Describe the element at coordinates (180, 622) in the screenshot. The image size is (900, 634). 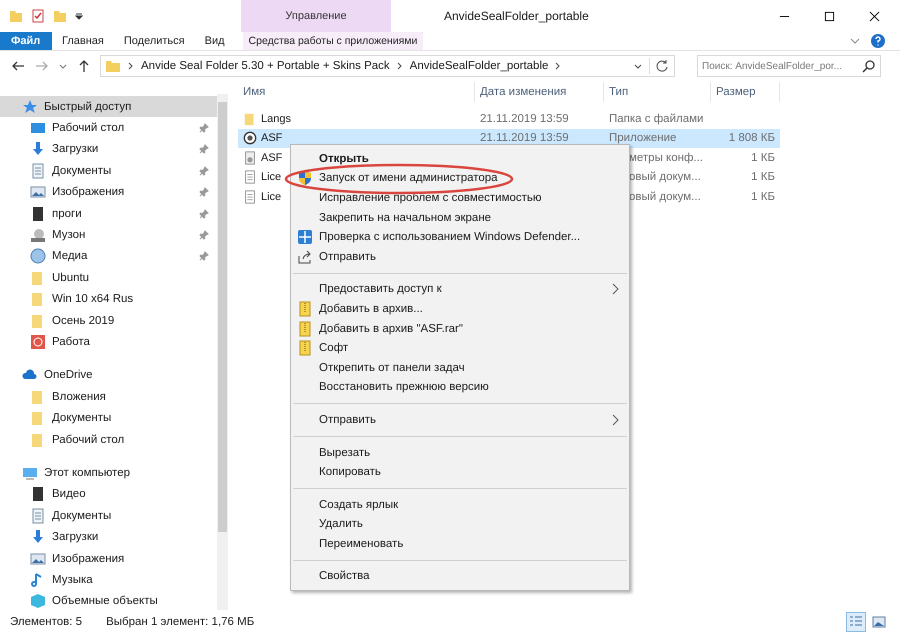
I see `selection-info: Выбран 1 элемент: 1,76 МБ` at that location.